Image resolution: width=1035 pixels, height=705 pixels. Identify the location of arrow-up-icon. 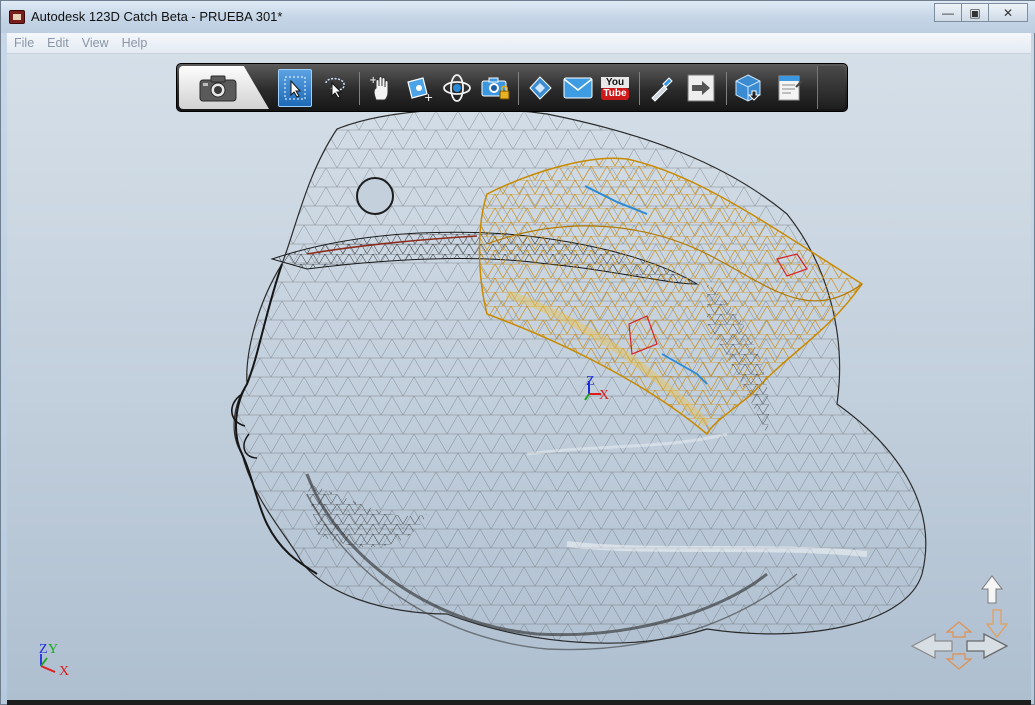
(992, 589).